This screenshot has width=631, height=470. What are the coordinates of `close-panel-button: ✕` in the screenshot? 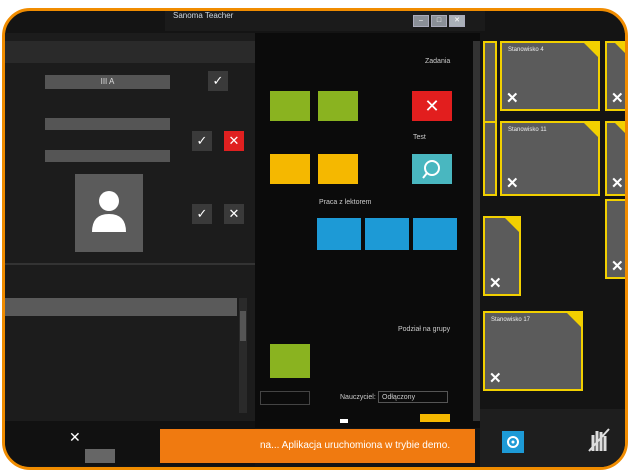 It's located at (75, 437).